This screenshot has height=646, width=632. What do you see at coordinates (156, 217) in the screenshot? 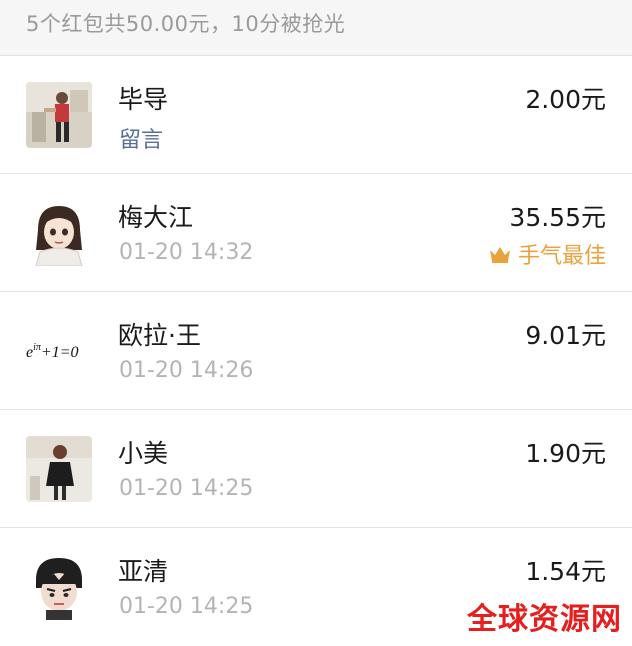
I see `user-name: 梅大江` at bounding box center [156, 217].